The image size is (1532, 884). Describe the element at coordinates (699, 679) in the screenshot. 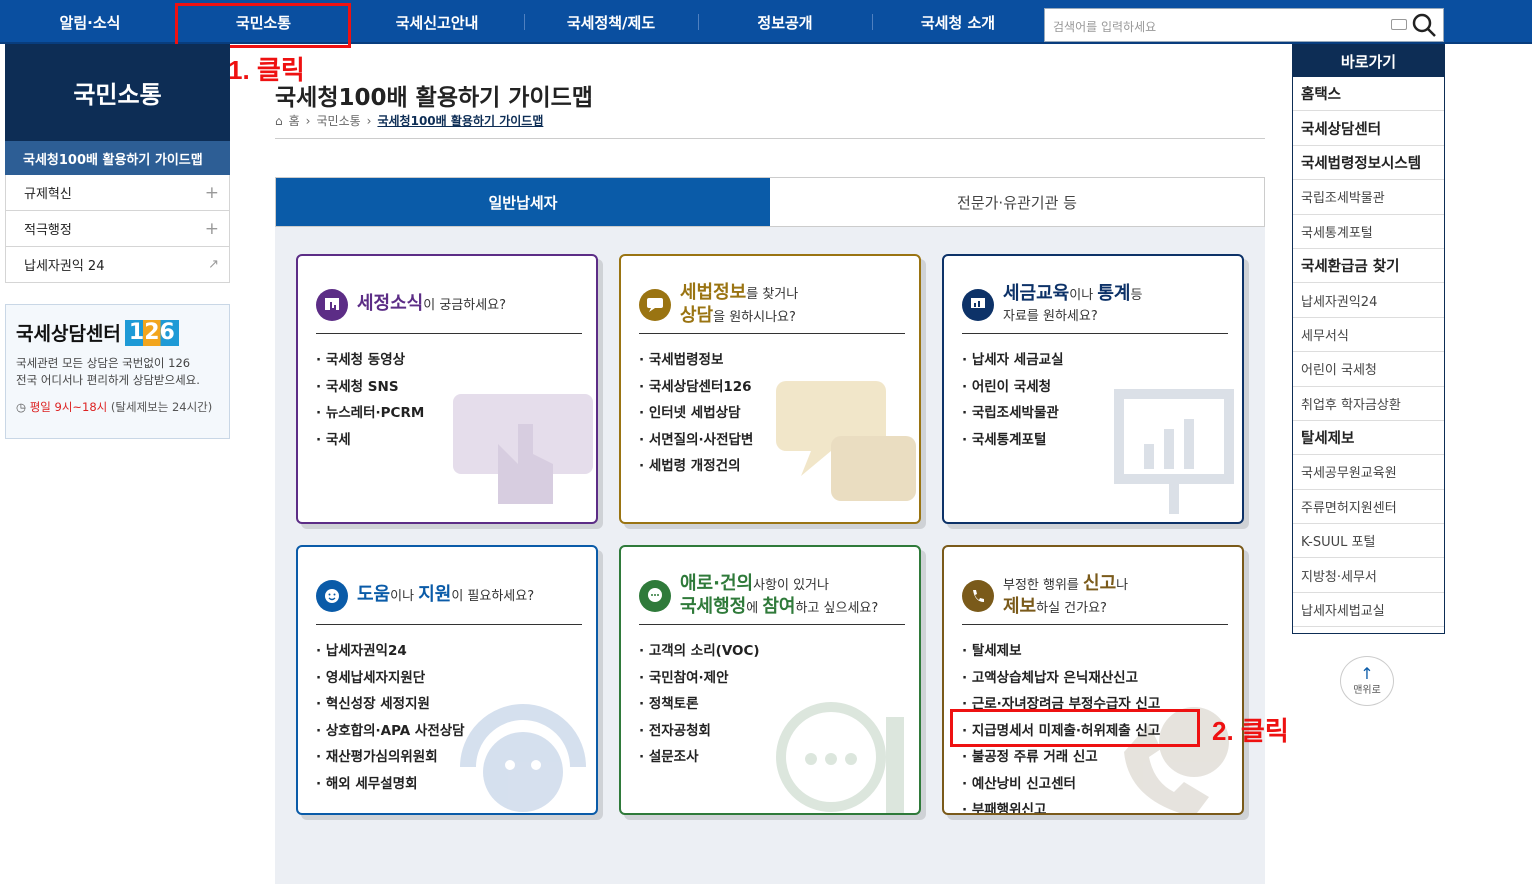

I see `list-item: 국민참여·제안` at that location.